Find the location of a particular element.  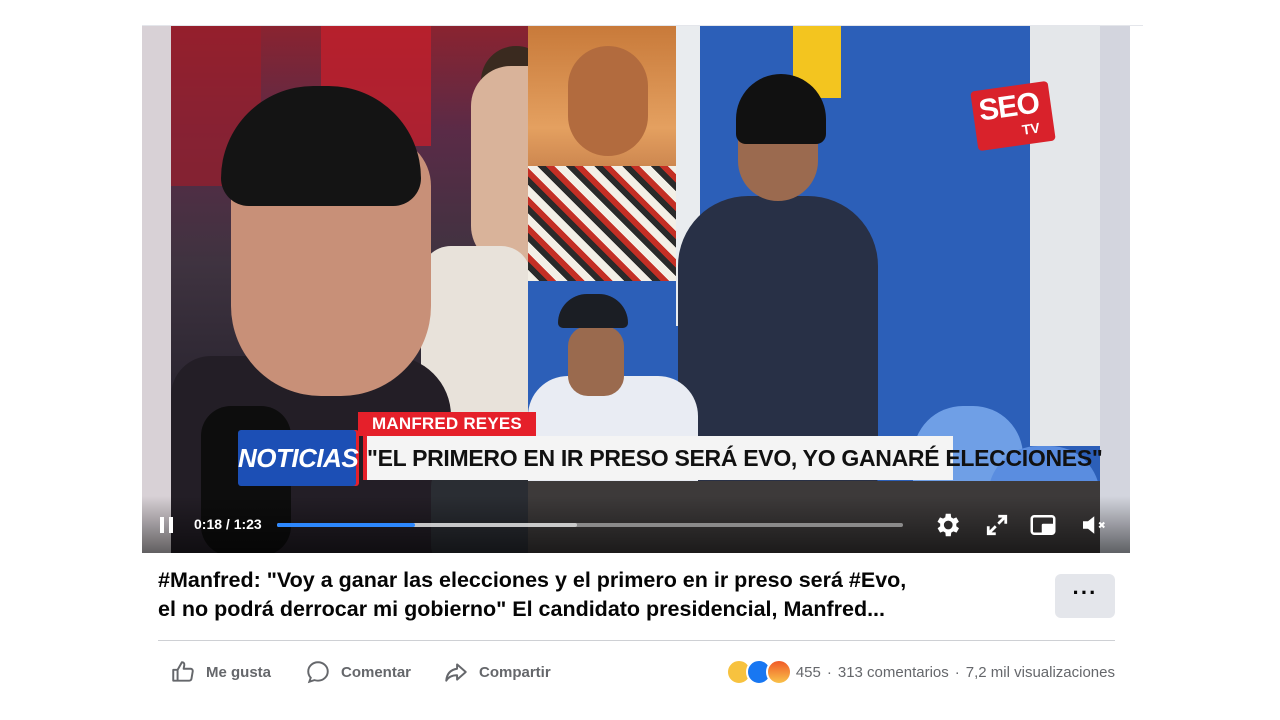

seek-bar is located at coordinates (590, 525).